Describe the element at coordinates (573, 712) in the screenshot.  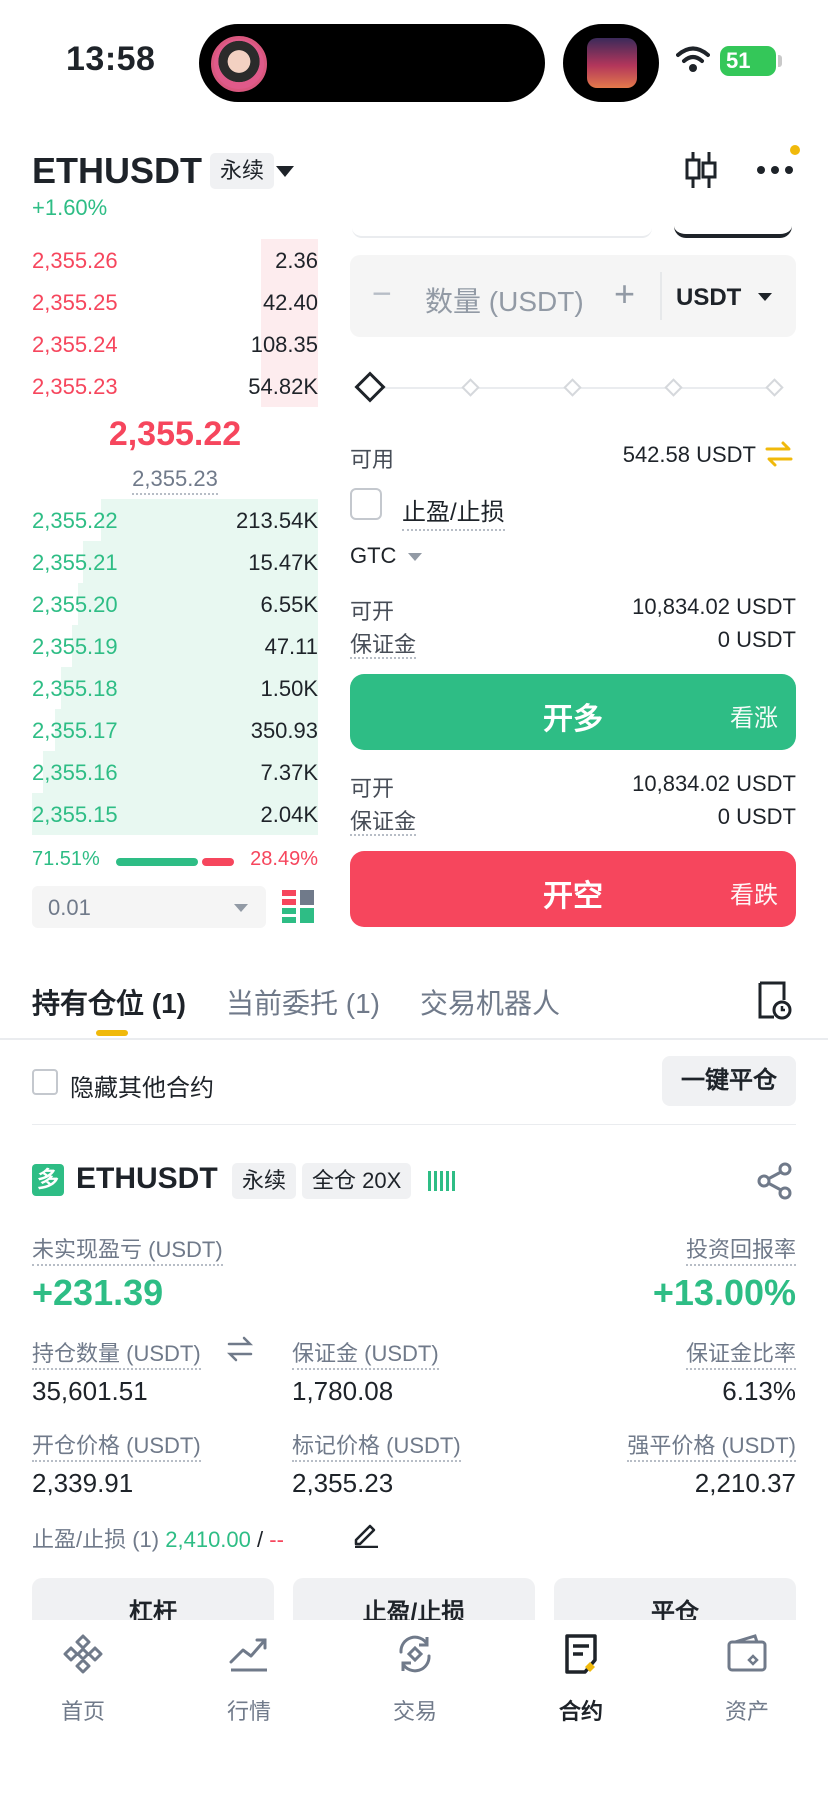
I see `open-long-button: 开多 看涨` at that location.